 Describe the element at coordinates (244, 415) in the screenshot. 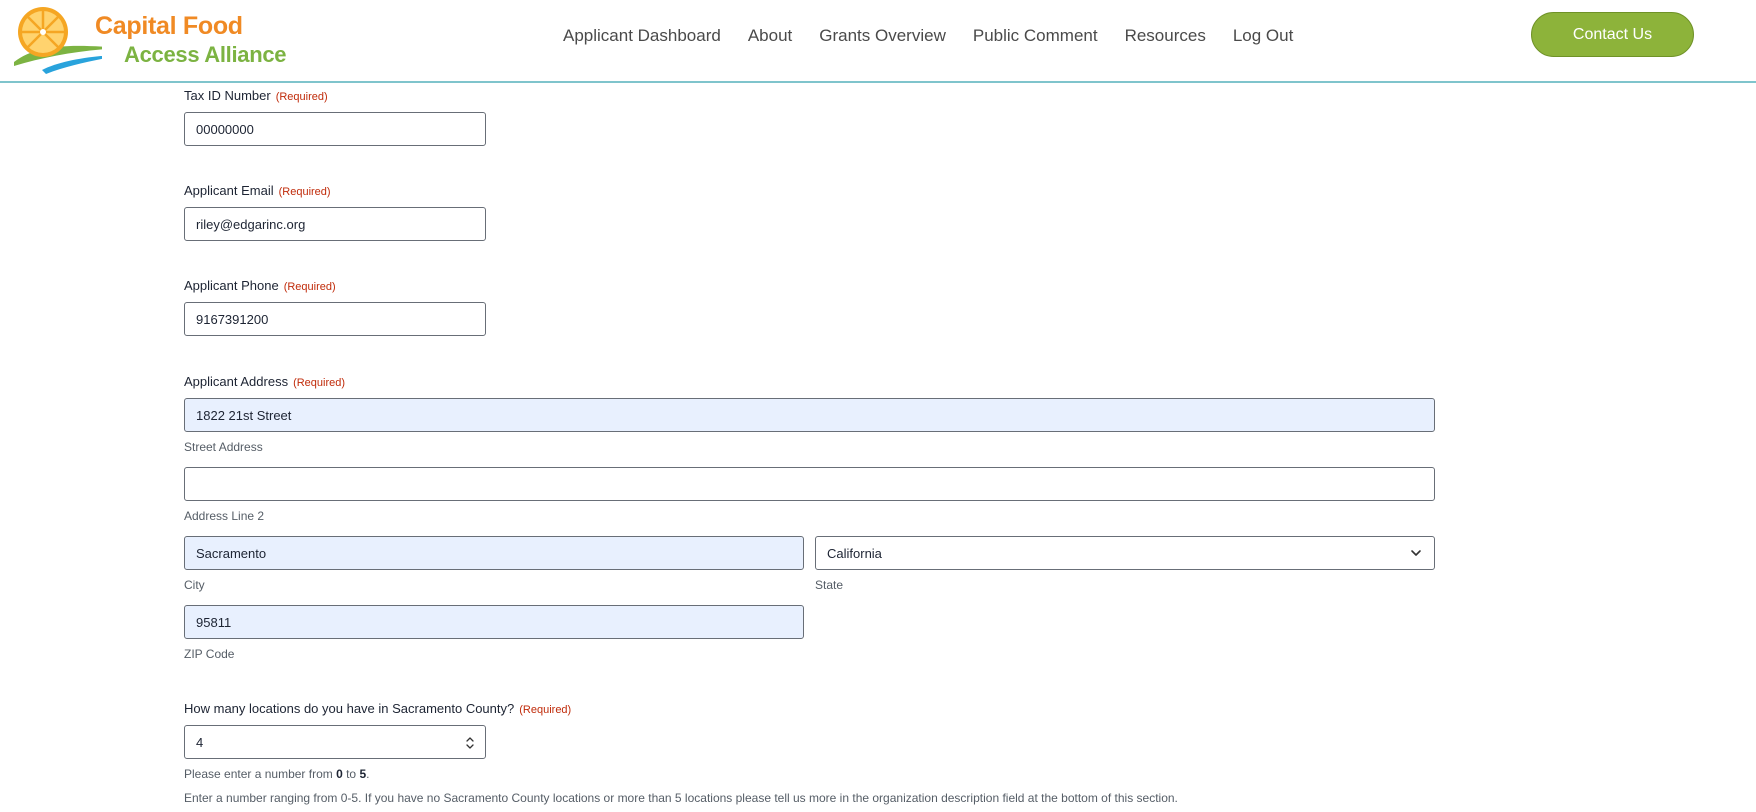

I see `street-address-value: 1822 21st Street` at that location.